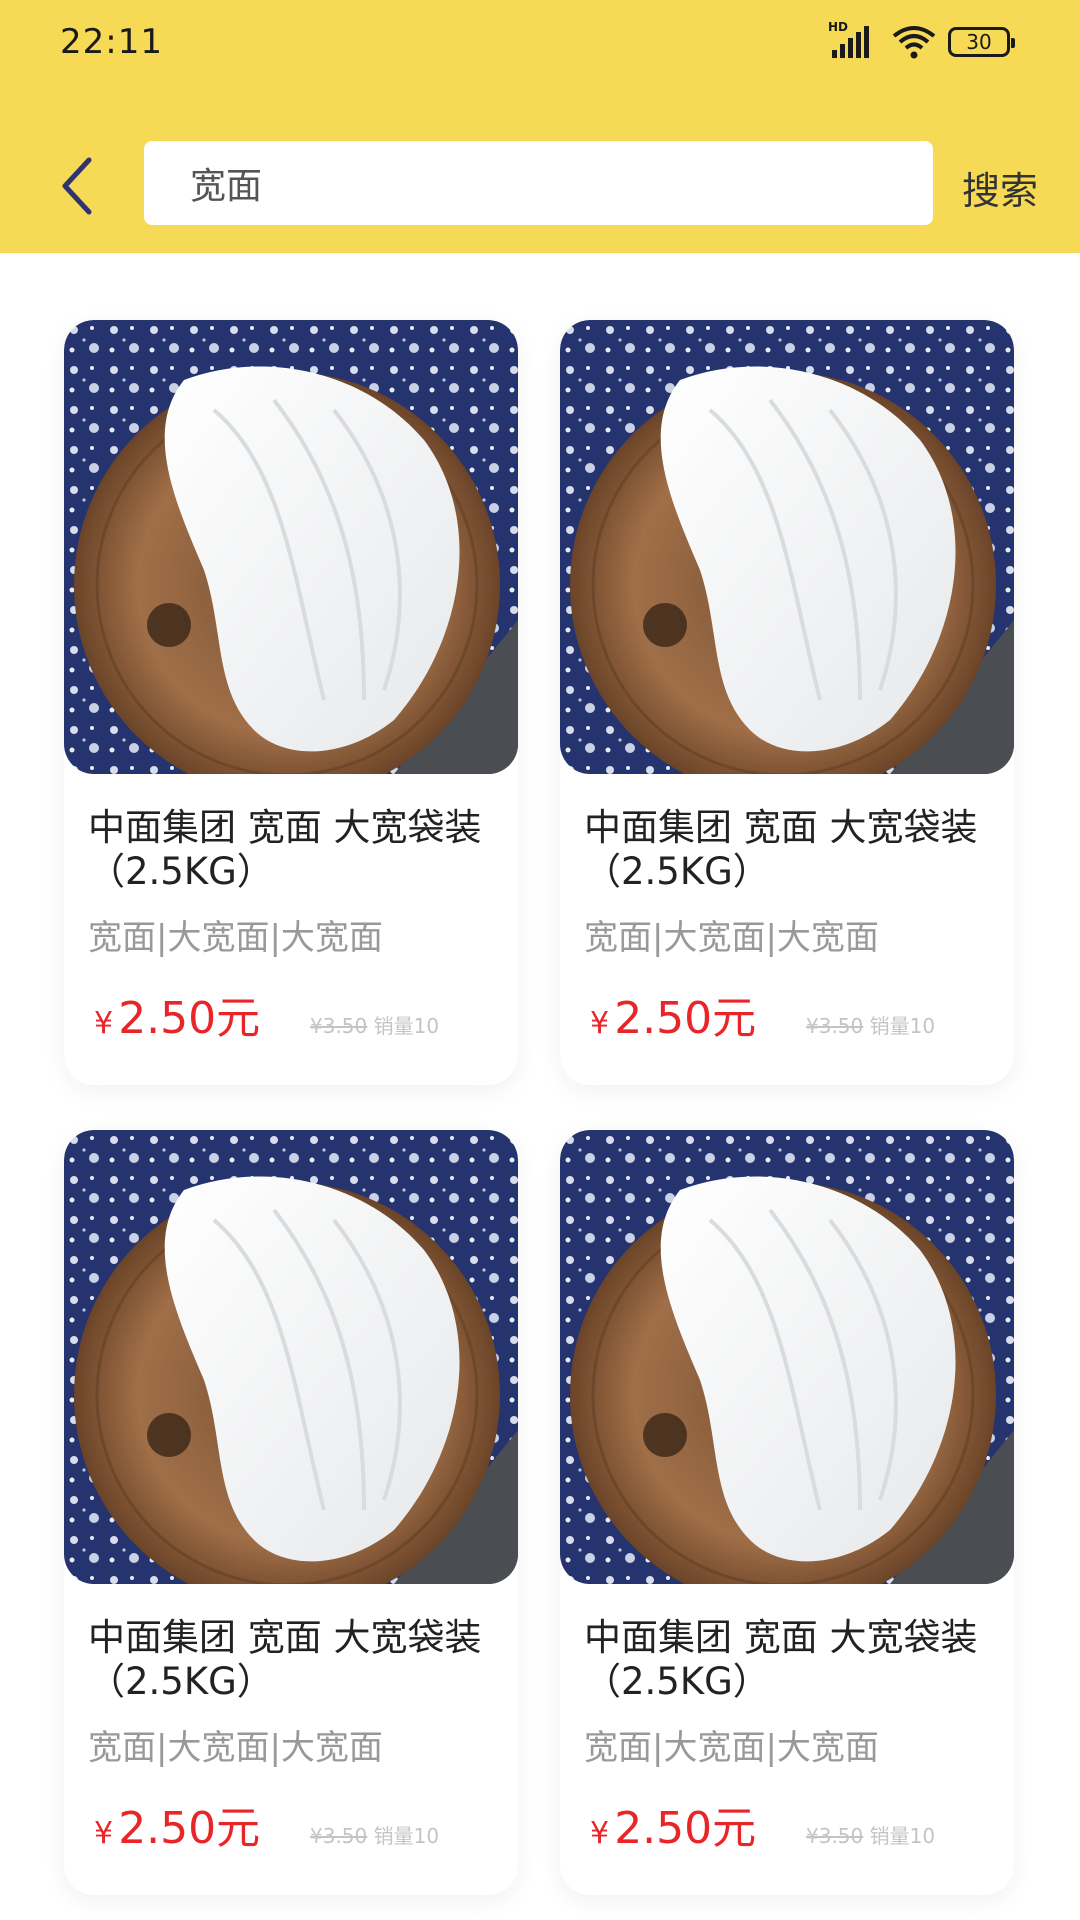 This screenshot has height=1920, width=1080. Describe the element at coordinates (550, 183) in the screenshot. I see `search-input` at that location.